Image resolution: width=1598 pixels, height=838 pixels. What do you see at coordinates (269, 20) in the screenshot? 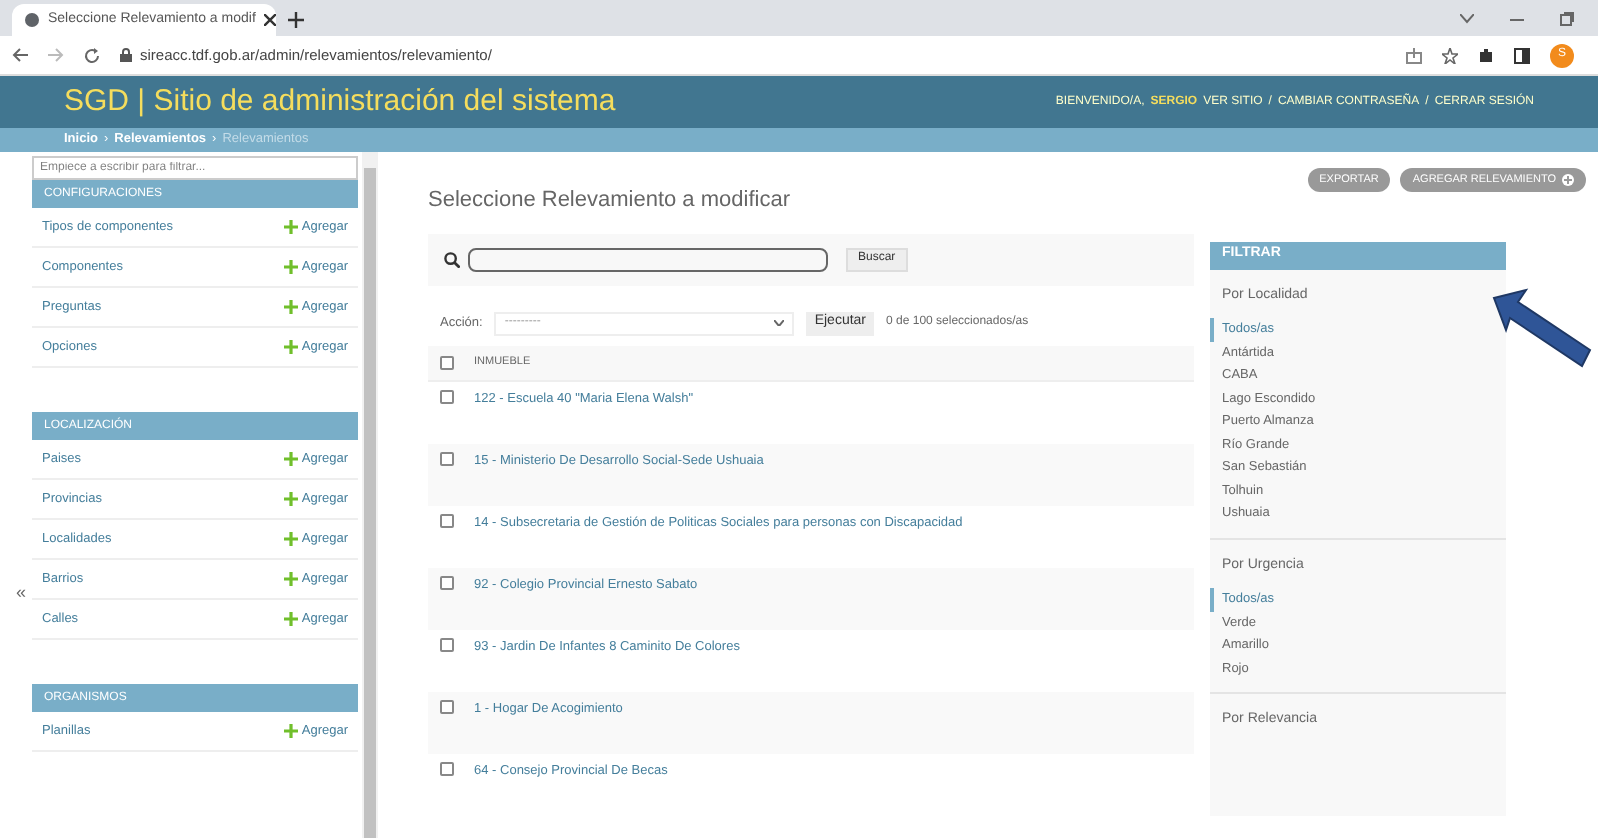
I see `close-icon` at bounding box center [269, 20].